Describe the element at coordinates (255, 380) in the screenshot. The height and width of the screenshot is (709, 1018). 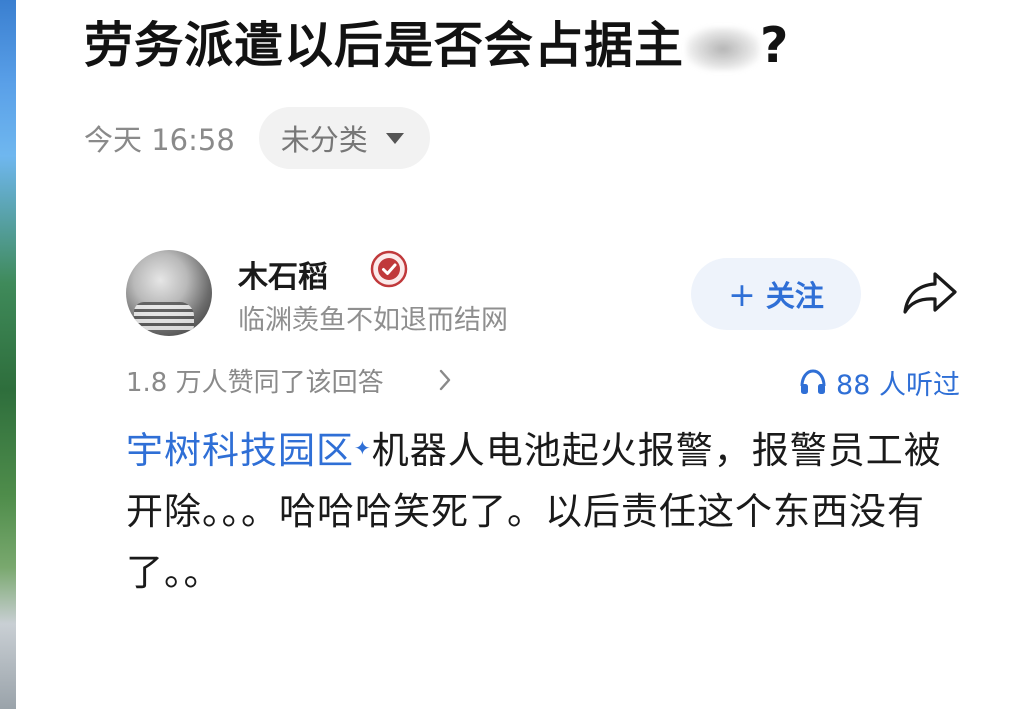
I see `likes-count: 1.8 万人赞同了该回答` at that location.